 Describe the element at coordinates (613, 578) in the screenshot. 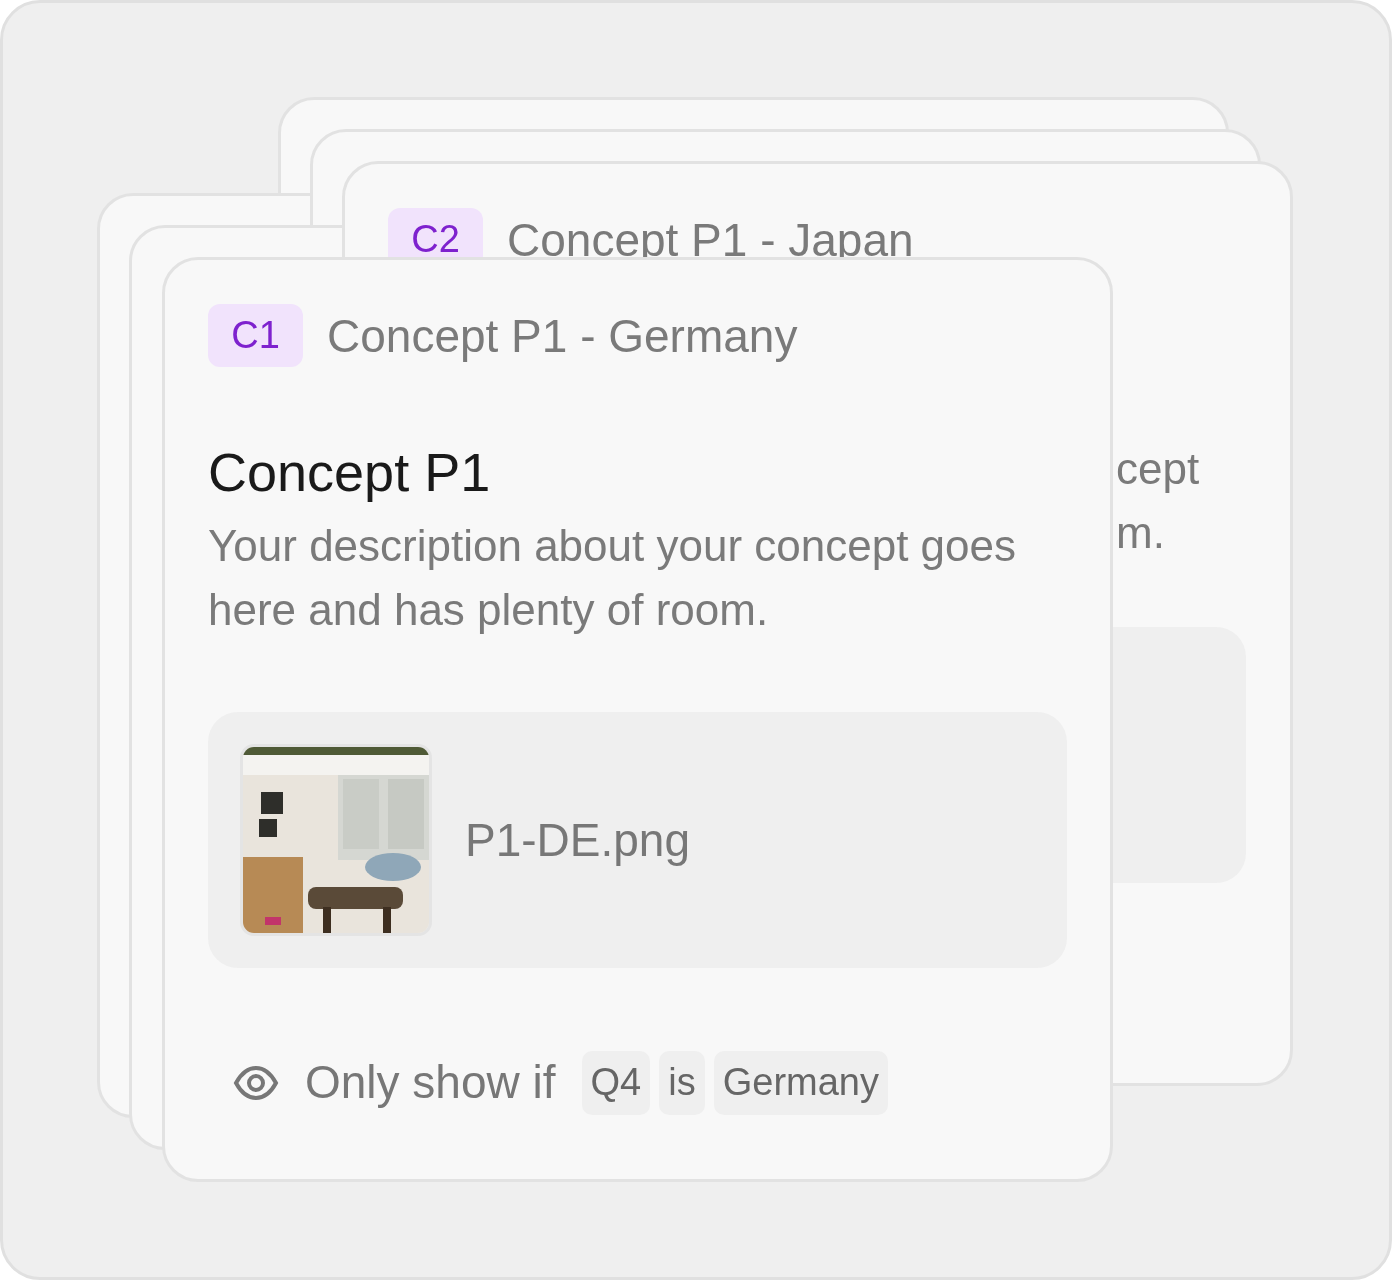

I see `concept-description: Your description about your concept goes here and has plenty of room.` at that location.